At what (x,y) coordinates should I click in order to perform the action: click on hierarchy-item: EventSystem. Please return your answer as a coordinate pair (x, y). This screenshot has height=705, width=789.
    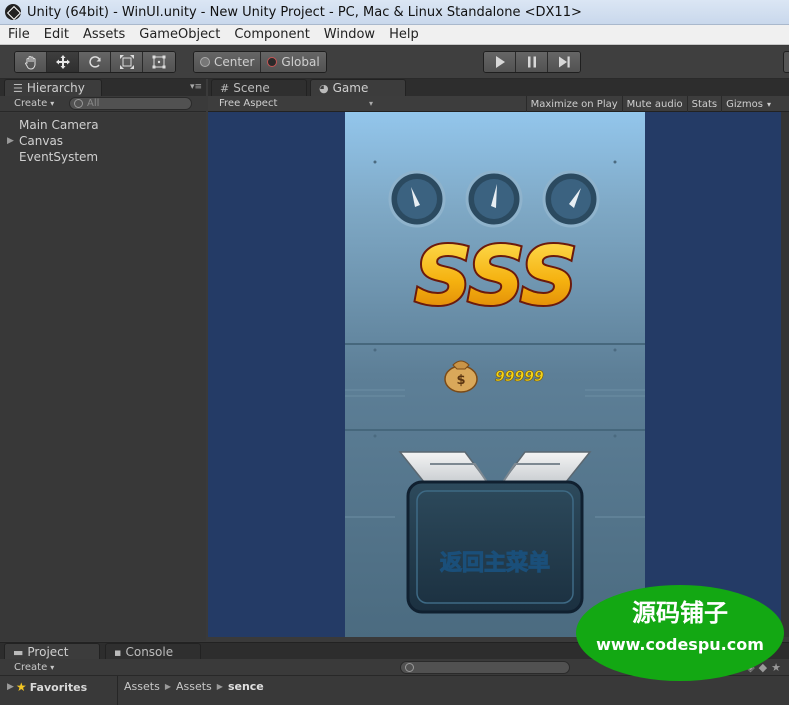
    Looking at the image, I should click on (49, 157).